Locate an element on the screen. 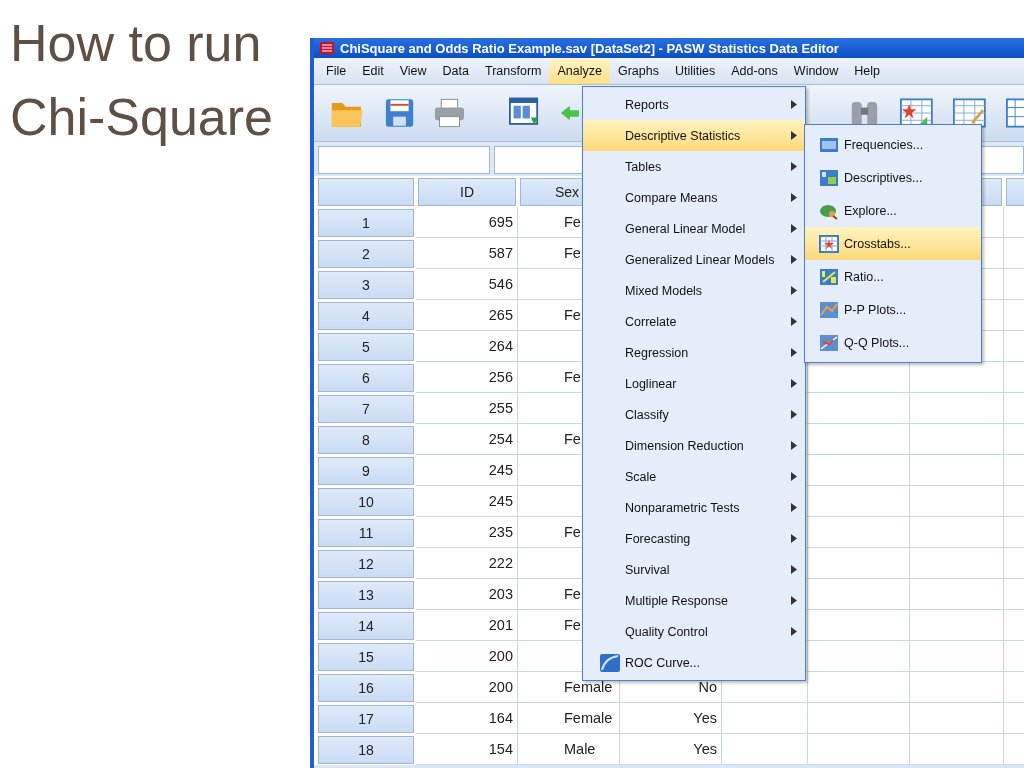 This screenshot has width=1024, height=768. row-header: 15 is located at coordinates (366, 657).